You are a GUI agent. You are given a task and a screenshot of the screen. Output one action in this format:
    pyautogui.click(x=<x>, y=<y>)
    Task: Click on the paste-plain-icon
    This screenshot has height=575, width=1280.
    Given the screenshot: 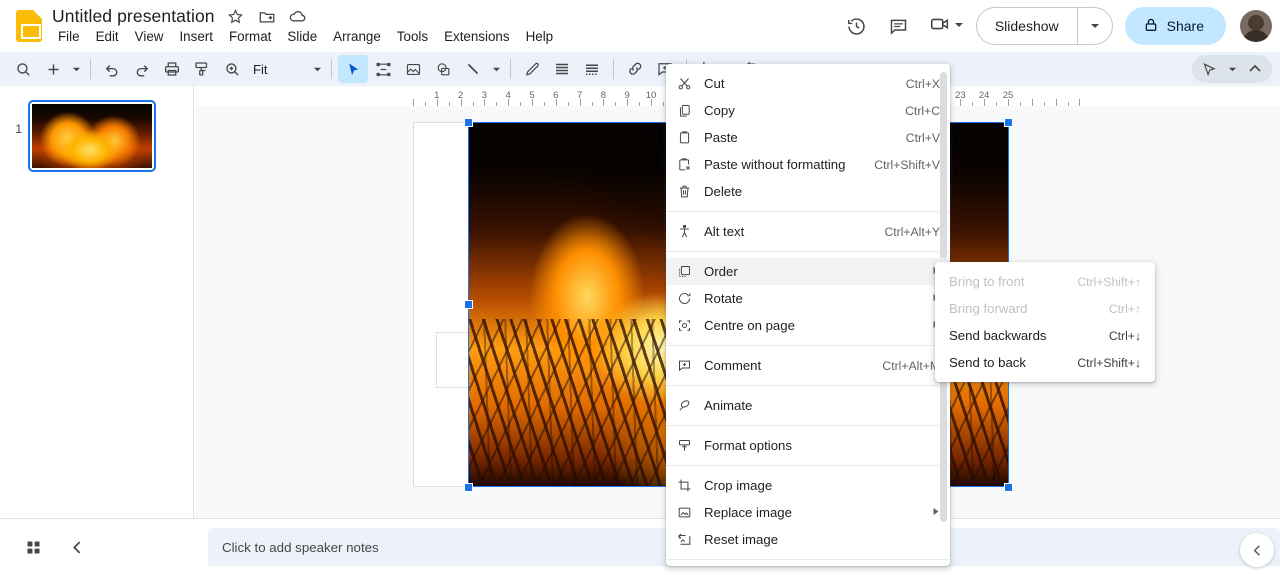 What is the action you would take?
    pyautogui.click(x=688, y=165)
    